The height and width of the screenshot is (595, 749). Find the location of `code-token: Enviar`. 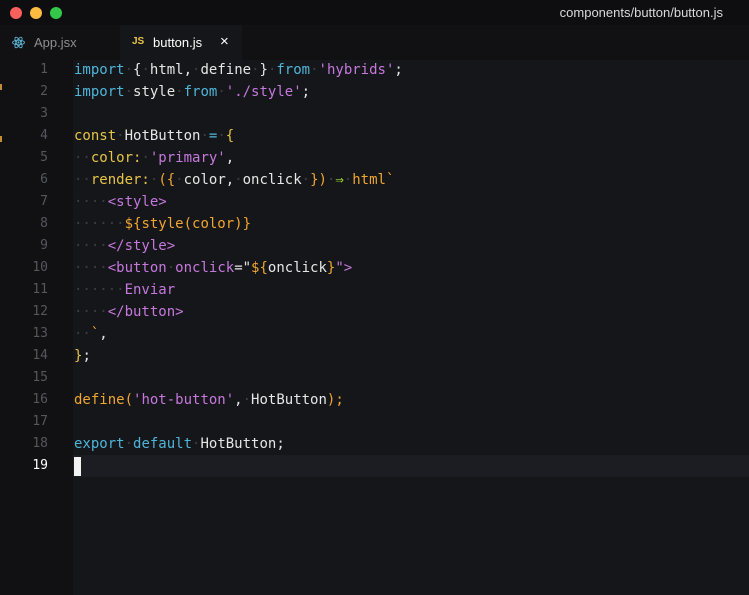

code-token: Enviar is located at coordinates (150, 290).